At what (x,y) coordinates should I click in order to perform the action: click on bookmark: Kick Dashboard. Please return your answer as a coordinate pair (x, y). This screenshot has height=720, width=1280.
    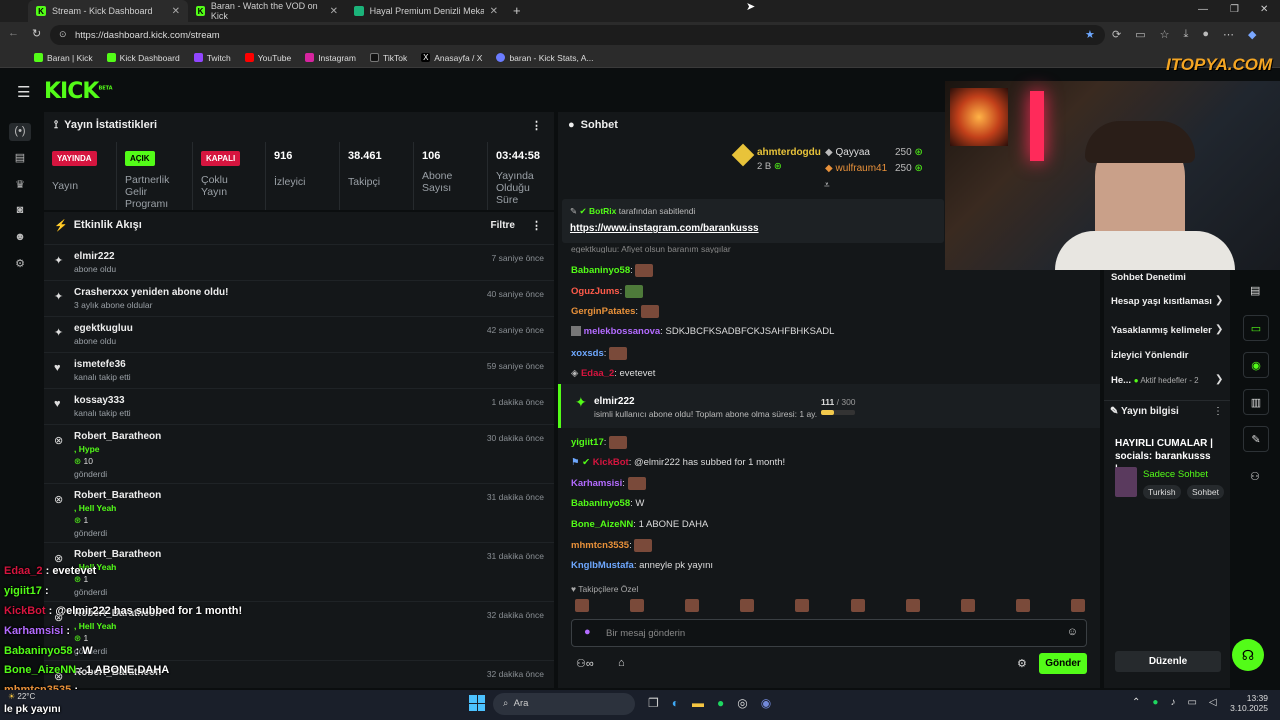
    Looking at the image, I should click on (143, 58).